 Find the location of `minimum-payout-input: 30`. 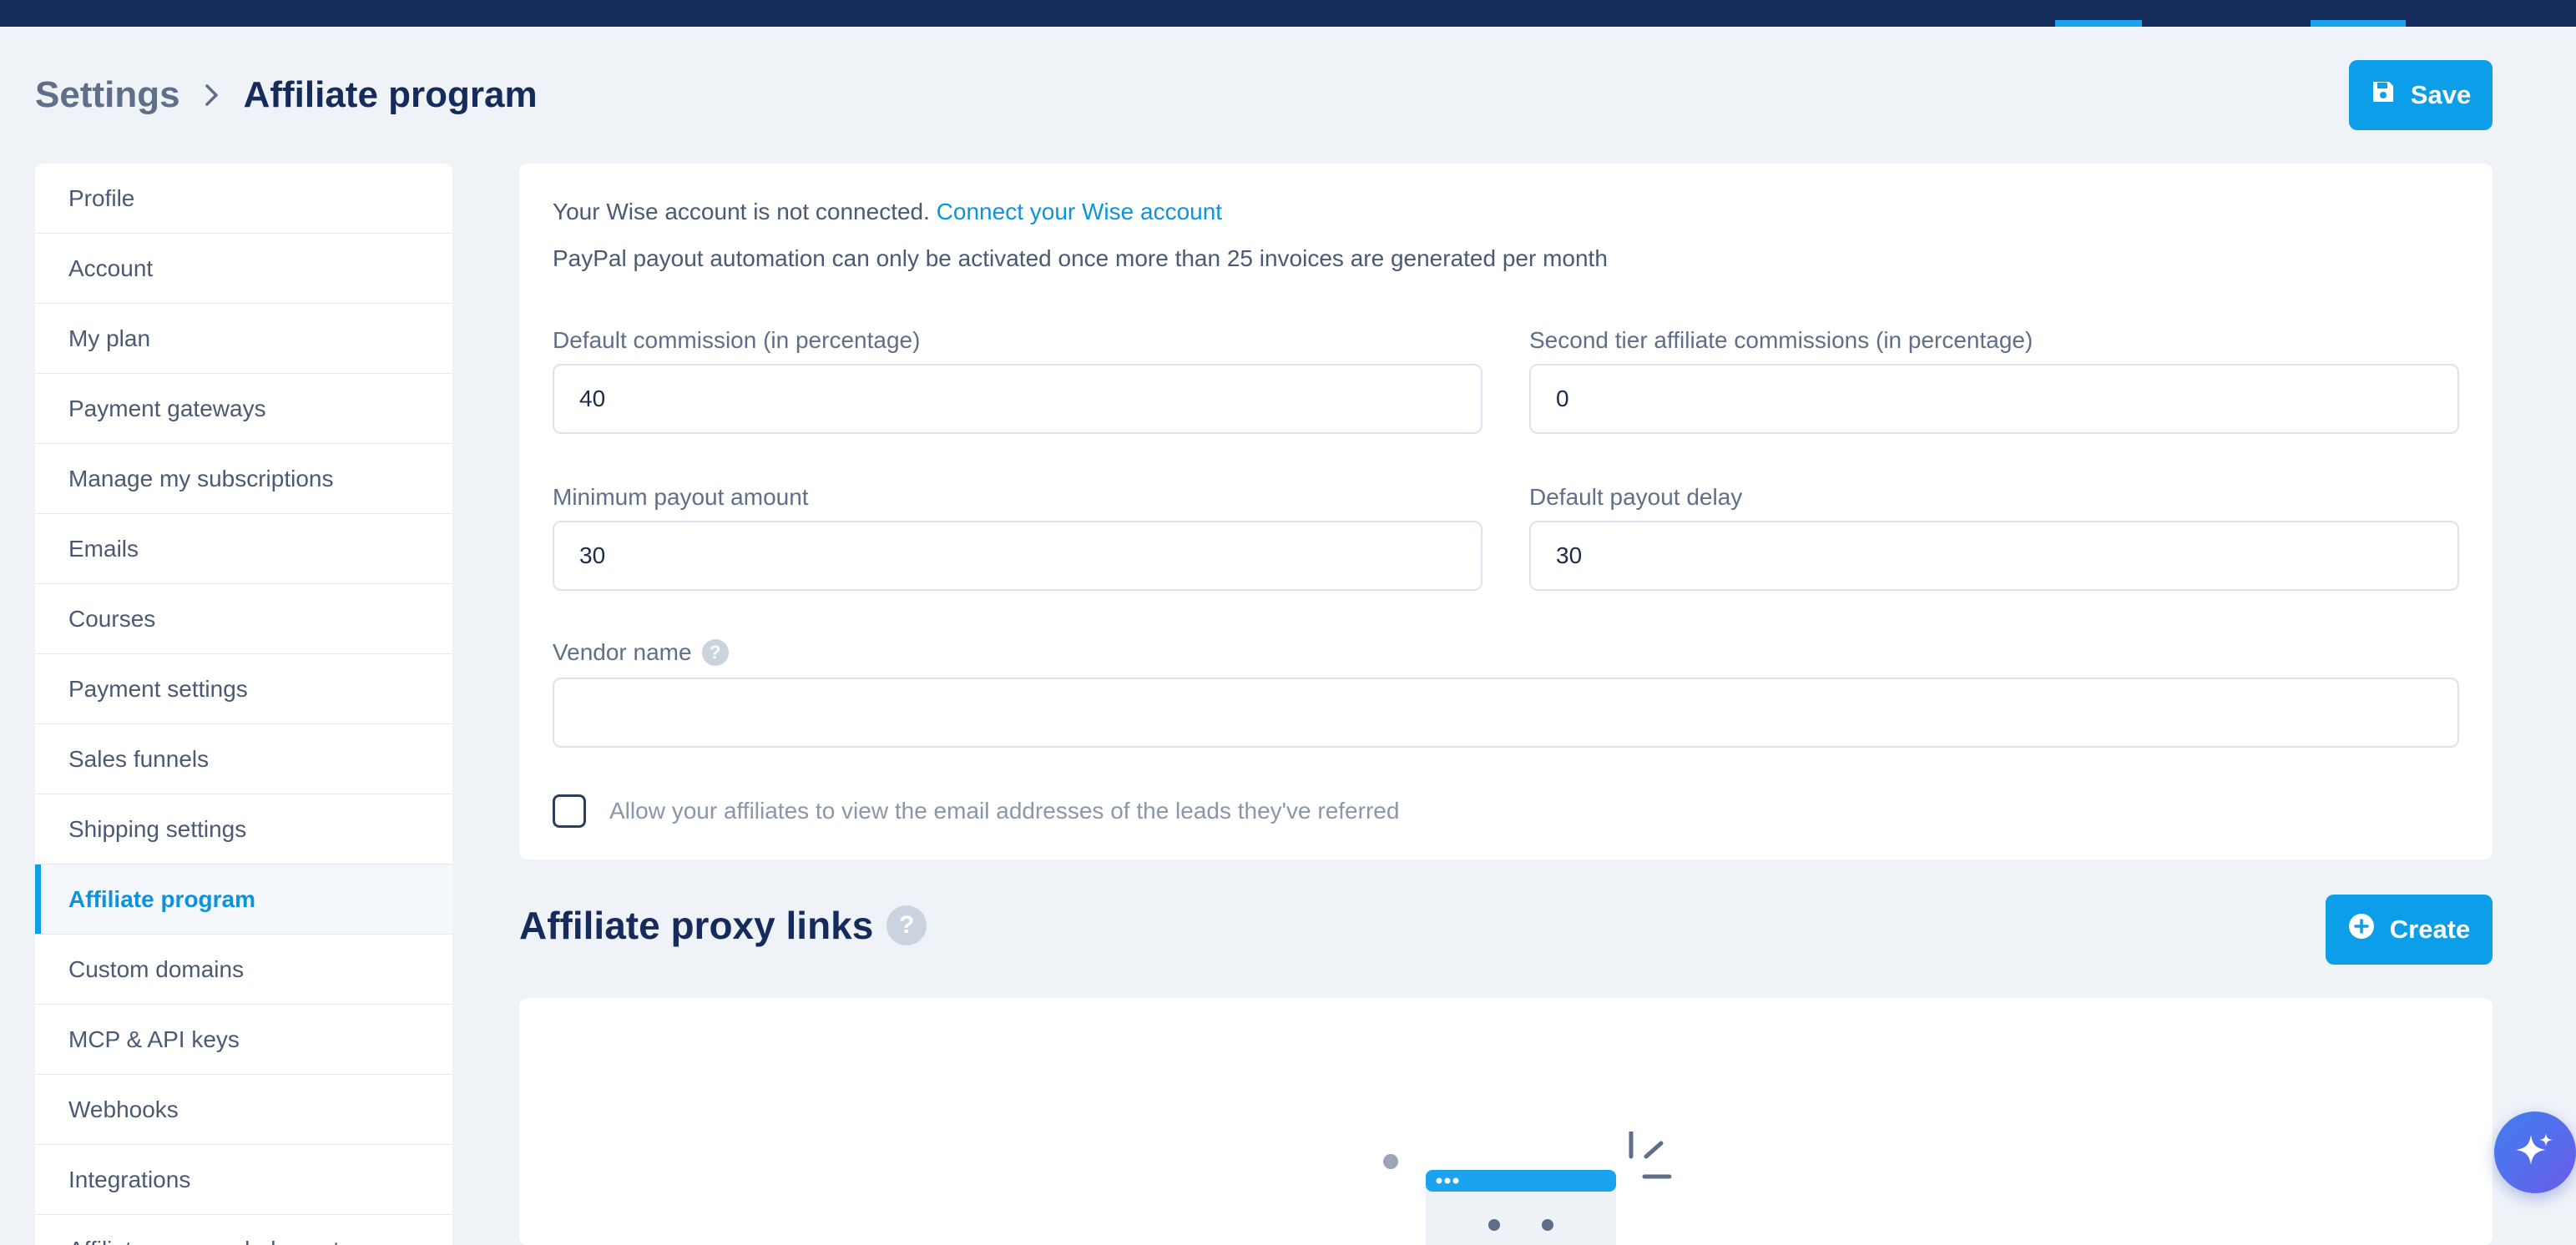

minimum-payout-input: 30 is located at coordinates (1017, 556).